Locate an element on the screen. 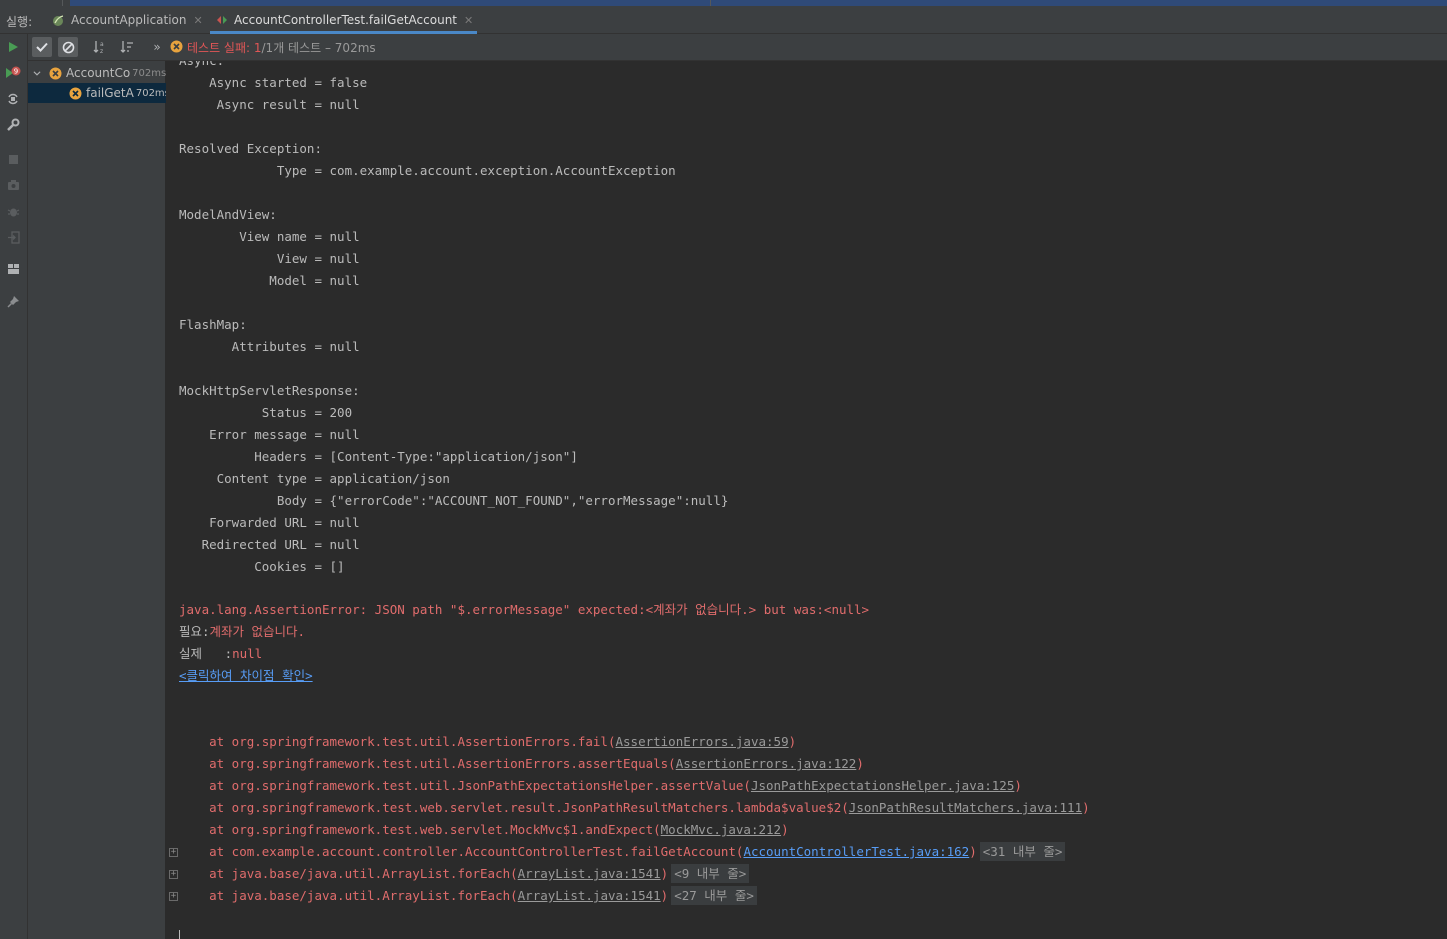 This screenshot has width=1447, height=939. rerun-icon is located at coordinates (13, 47).